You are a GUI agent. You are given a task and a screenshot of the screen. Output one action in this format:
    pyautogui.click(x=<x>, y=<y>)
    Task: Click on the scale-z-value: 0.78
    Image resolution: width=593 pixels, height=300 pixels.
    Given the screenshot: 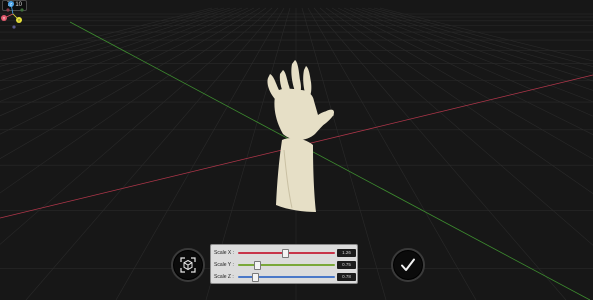 What is the action you would take?
    pyautogui.click(x=346, y=277)
    